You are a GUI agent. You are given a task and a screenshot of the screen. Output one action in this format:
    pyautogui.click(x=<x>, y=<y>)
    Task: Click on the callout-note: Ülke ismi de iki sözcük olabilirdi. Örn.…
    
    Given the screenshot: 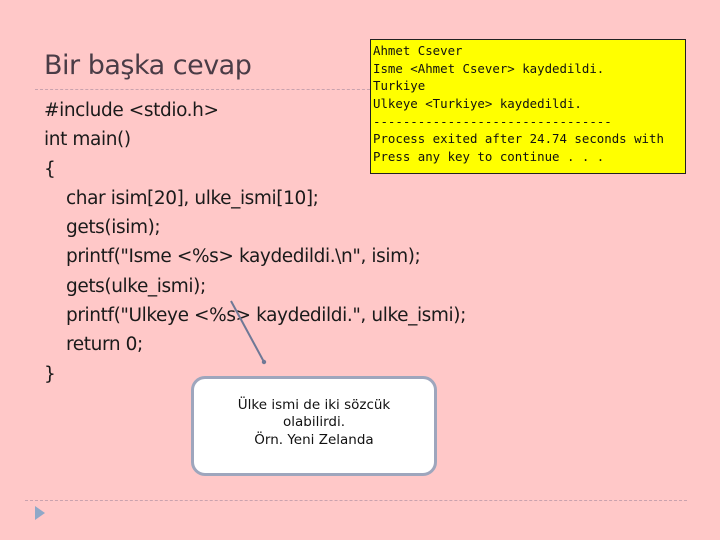 What is the action you would take?
    pyautogui.click(x=314, y=426)
    